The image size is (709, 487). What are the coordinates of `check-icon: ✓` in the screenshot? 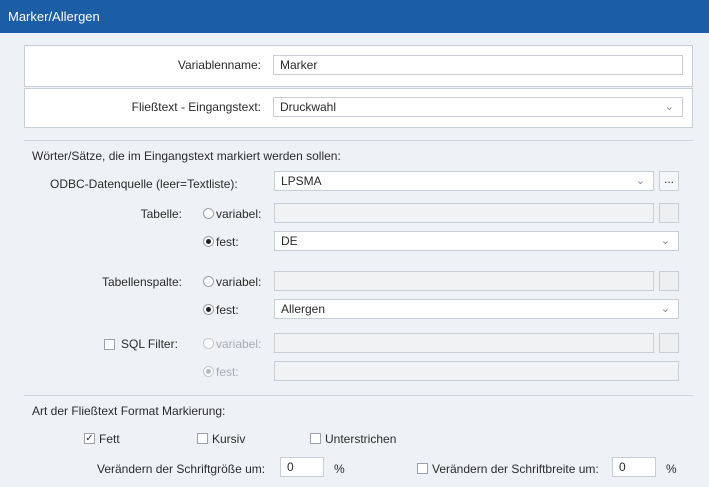 It's located at (89, 438).